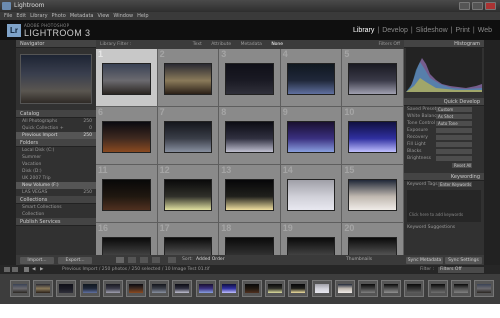 This screenshot has height=318, width=500. I want to click on grid-cell: 1, so click(127, 78).